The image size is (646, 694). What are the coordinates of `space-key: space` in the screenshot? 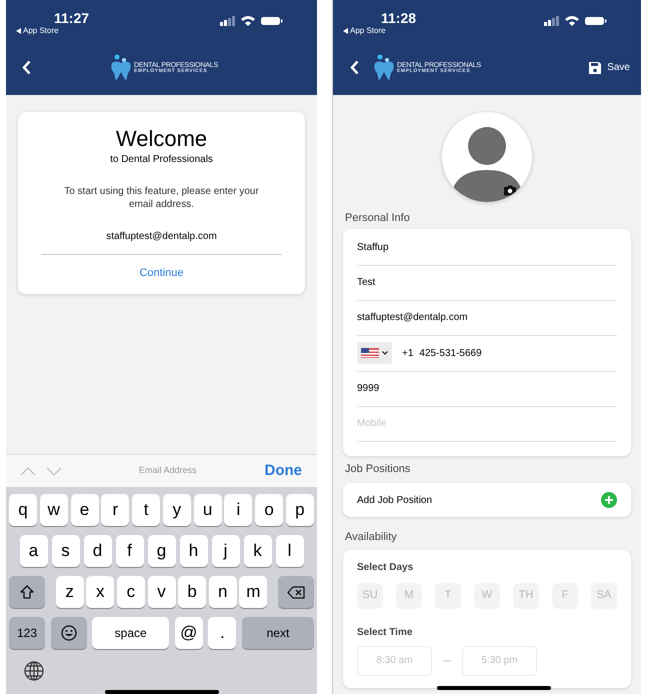 It's located at (131, 633).